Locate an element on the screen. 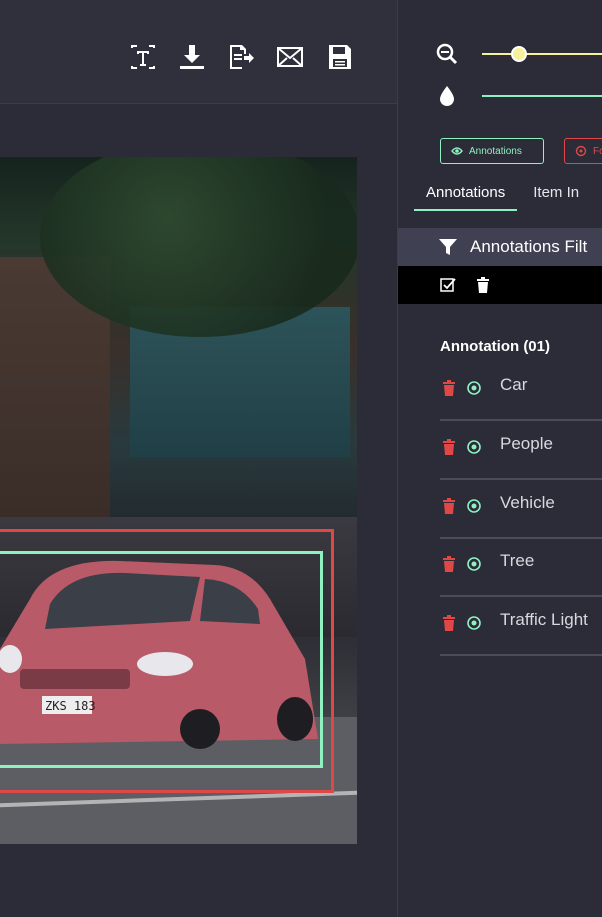 This screenshot has width=602, height=917. select-all-checkbox-icon is located at coordinates (448, 285).